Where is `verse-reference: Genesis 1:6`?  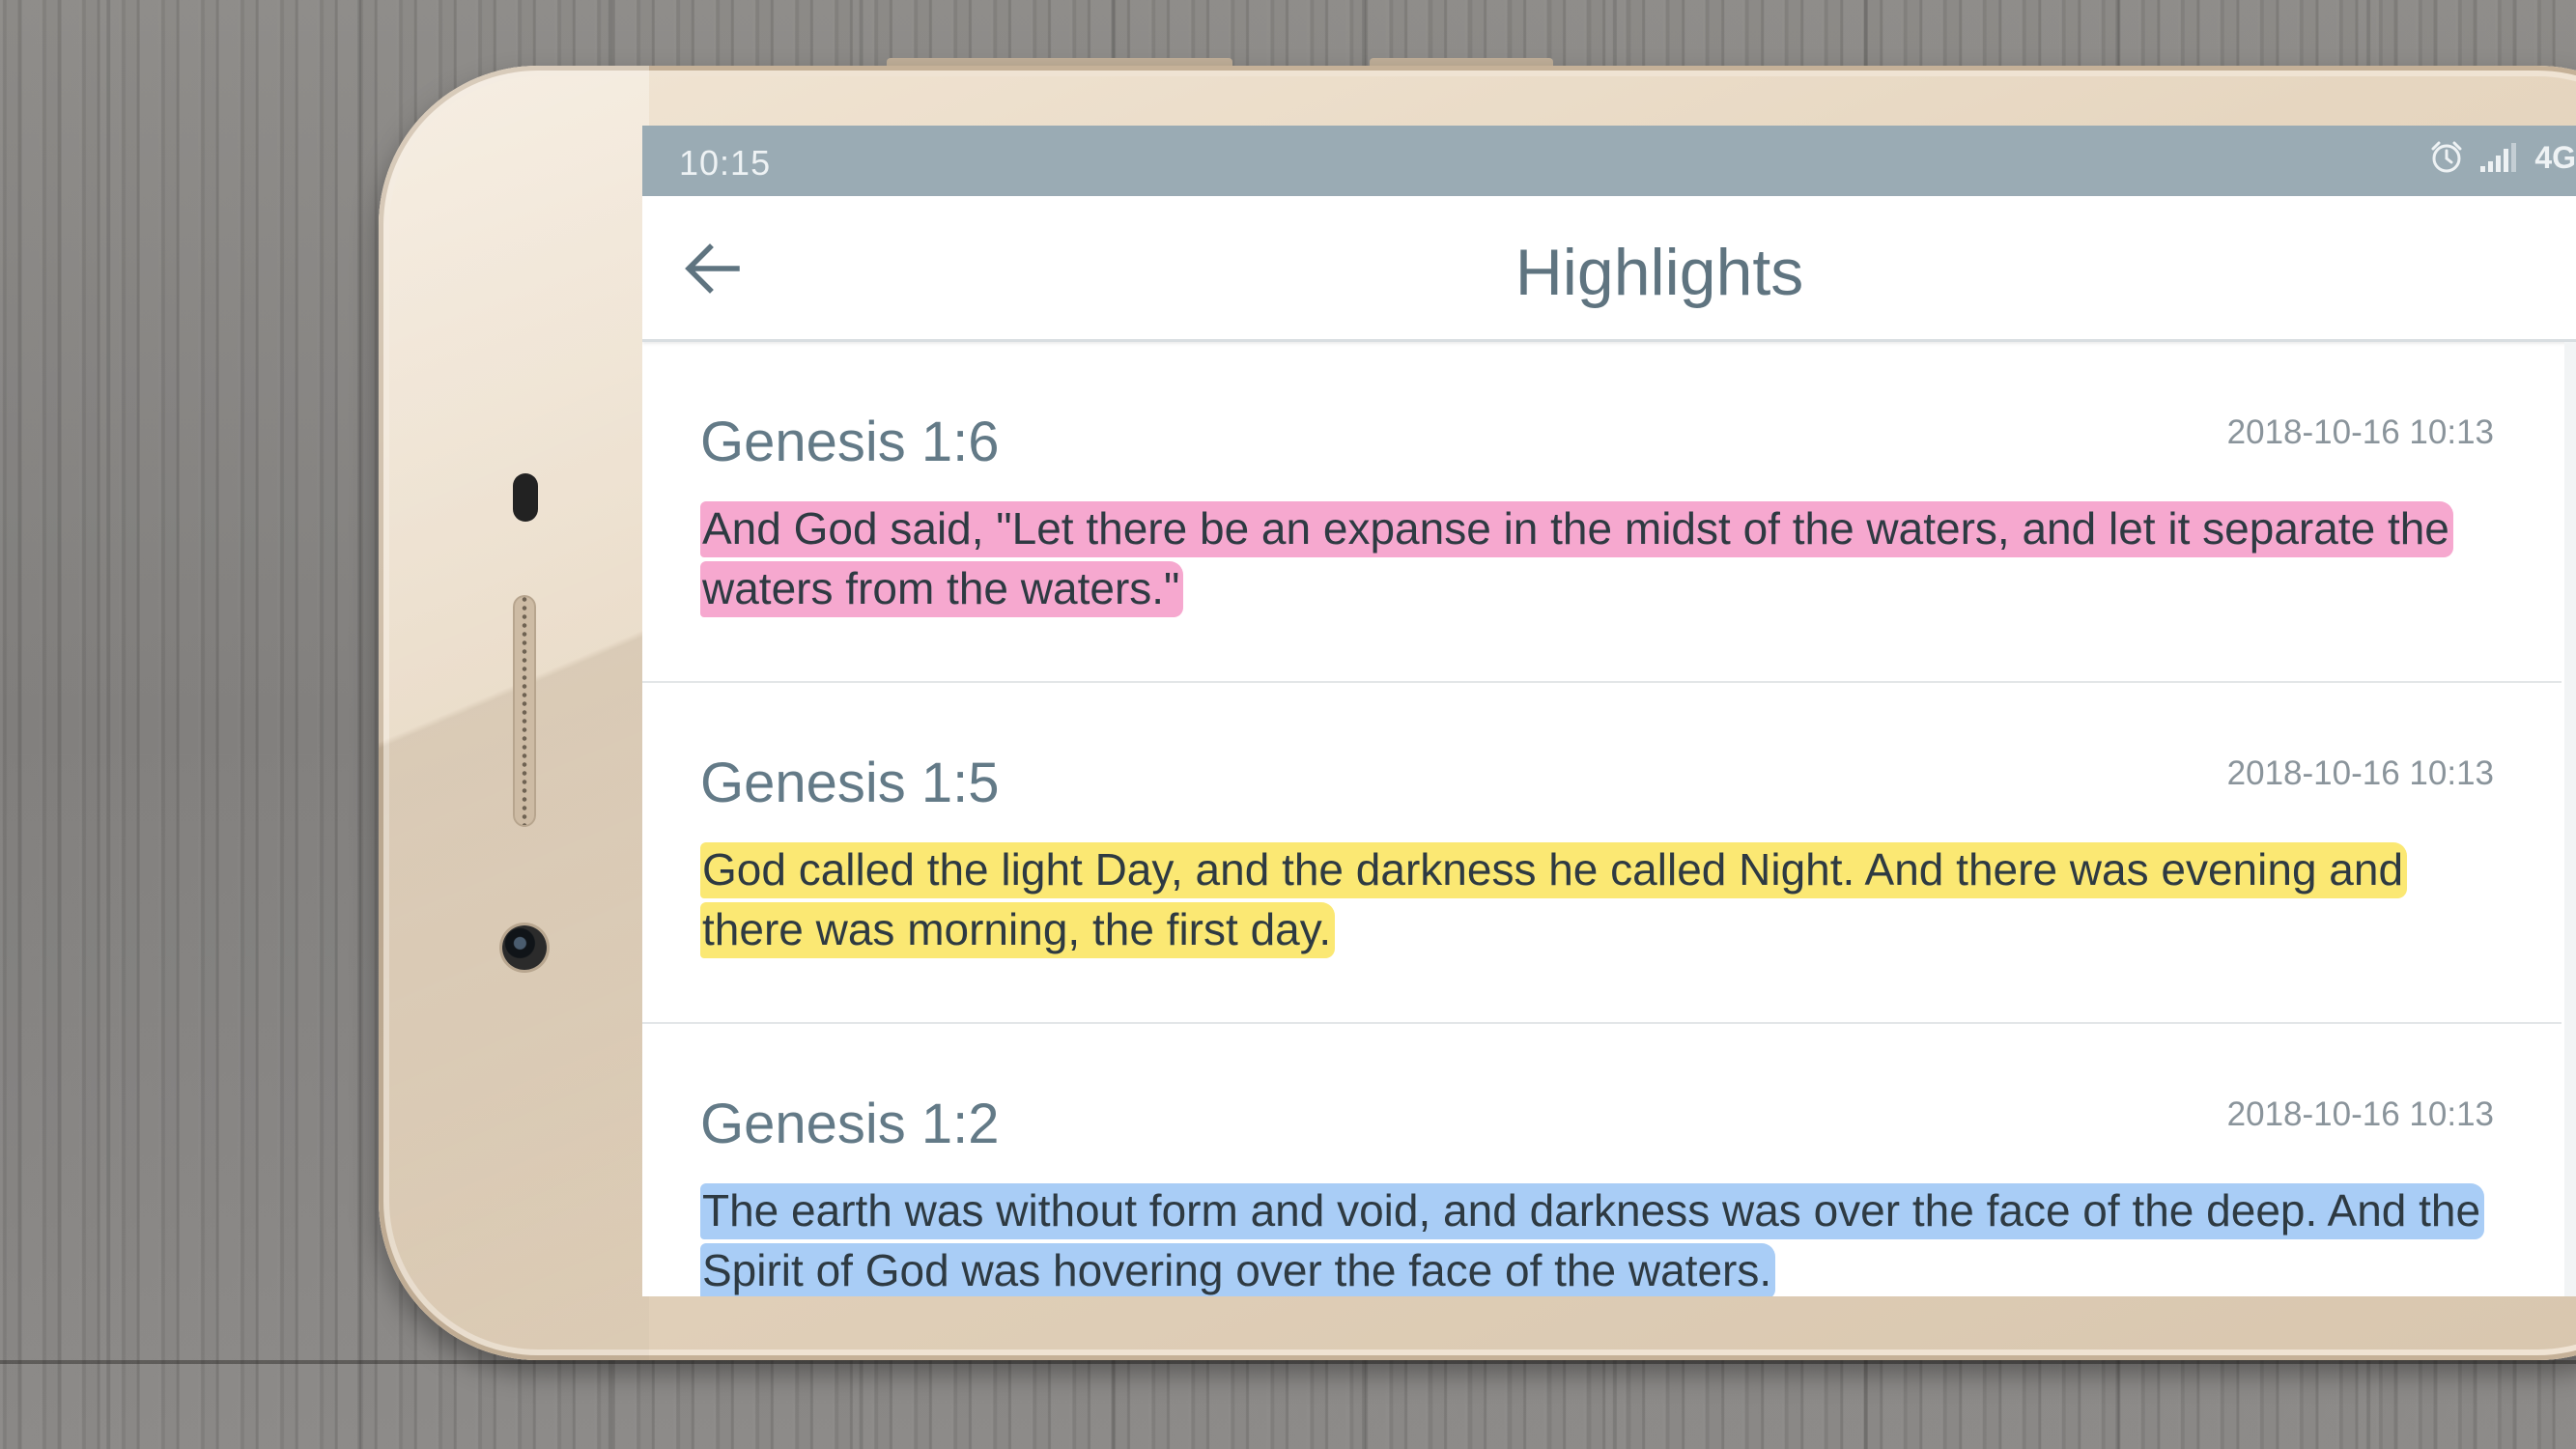
verse-reference: Genesis 1:6 is located at coordinates (850, 442).